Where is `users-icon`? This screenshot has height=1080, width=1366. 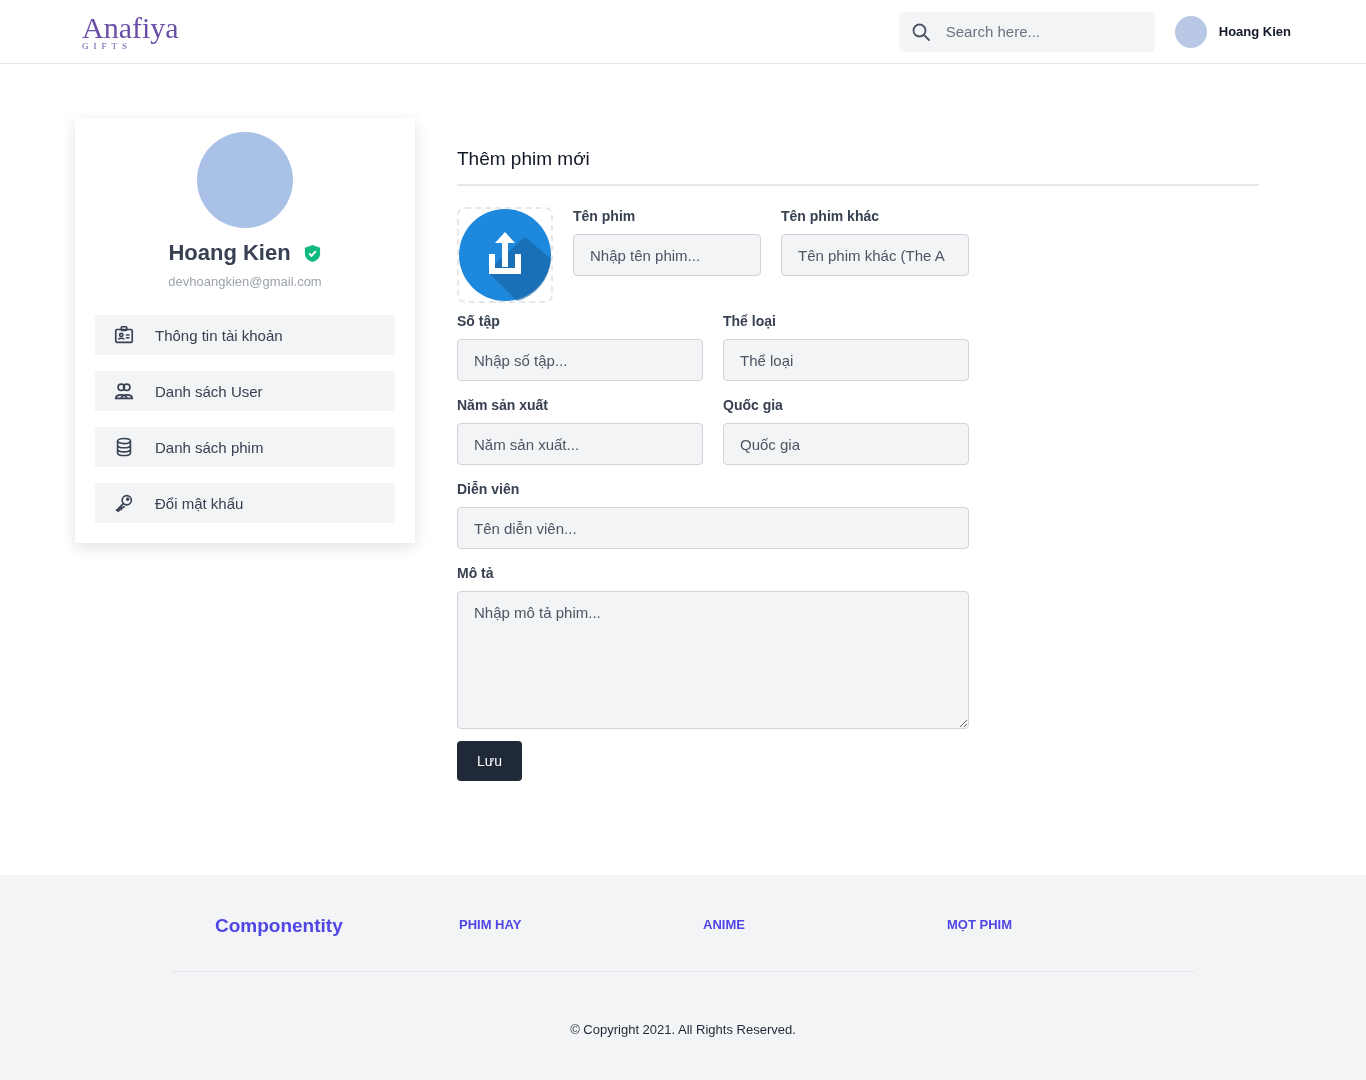 users-icon is located at coordinates (124, 391).